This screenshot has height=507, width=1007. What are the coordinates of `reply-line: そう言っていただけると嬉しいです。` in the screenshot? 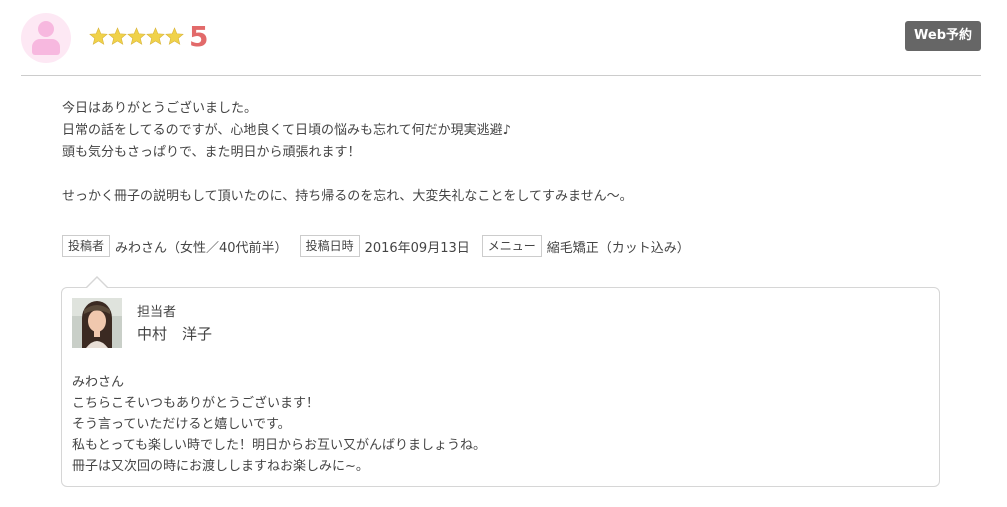 It's located at (181, 424).